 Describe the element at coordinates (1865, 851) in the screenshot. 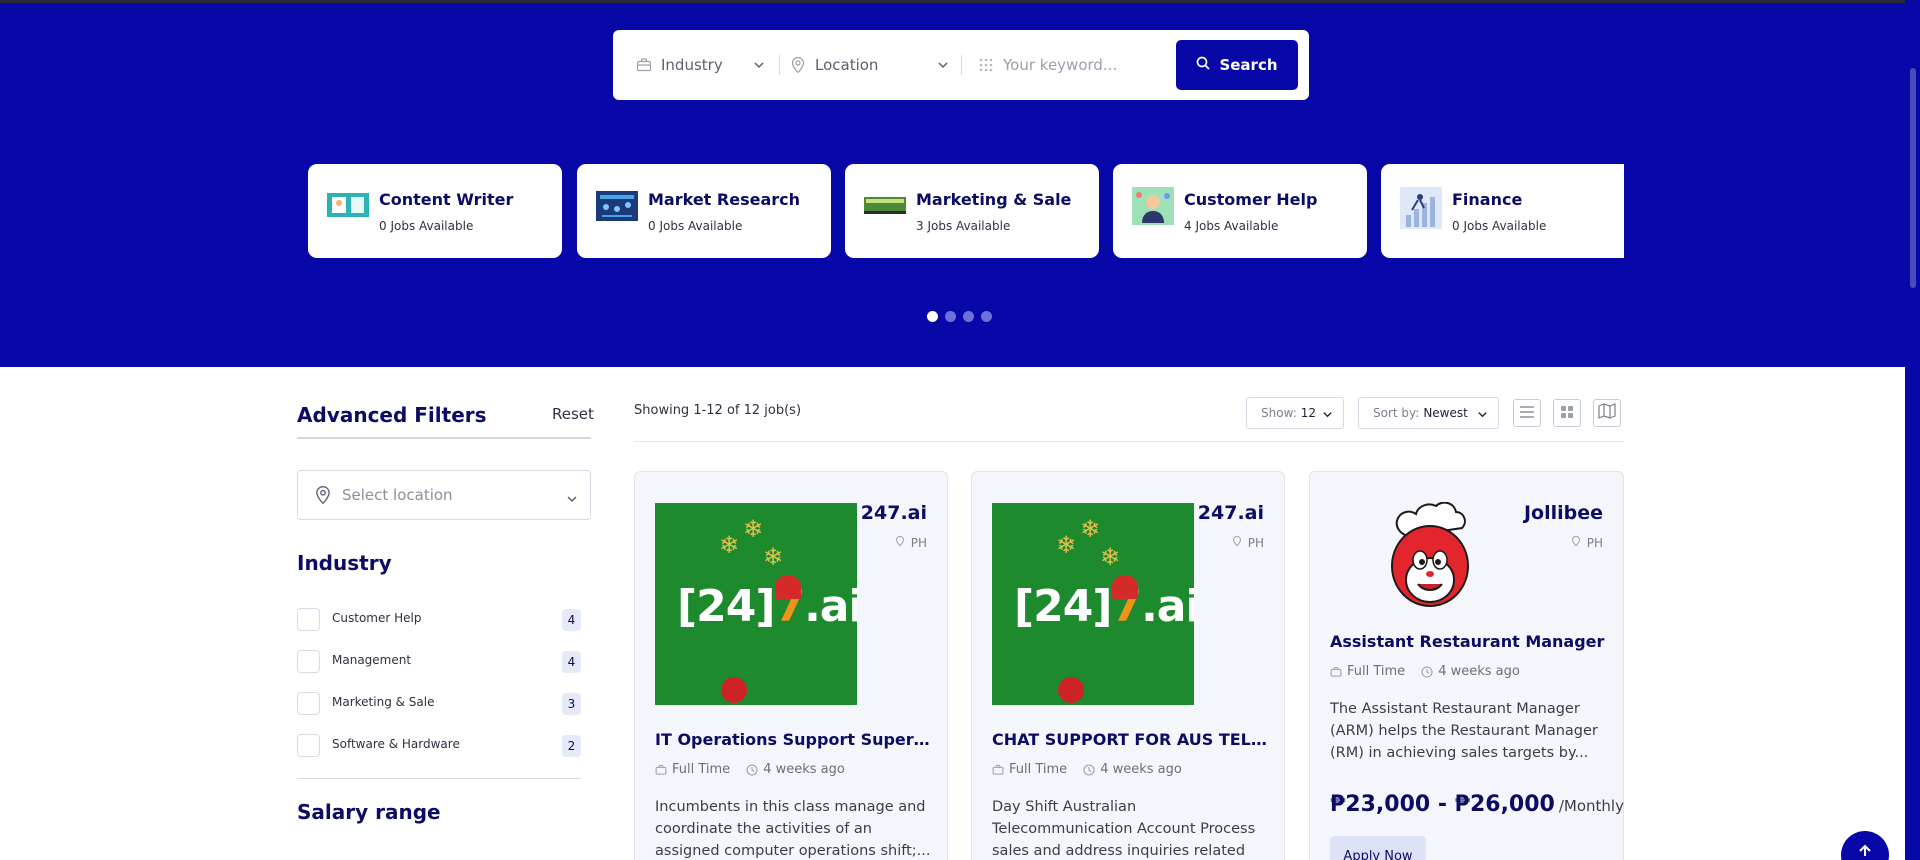

I see `arrow-up-icon` at that location.